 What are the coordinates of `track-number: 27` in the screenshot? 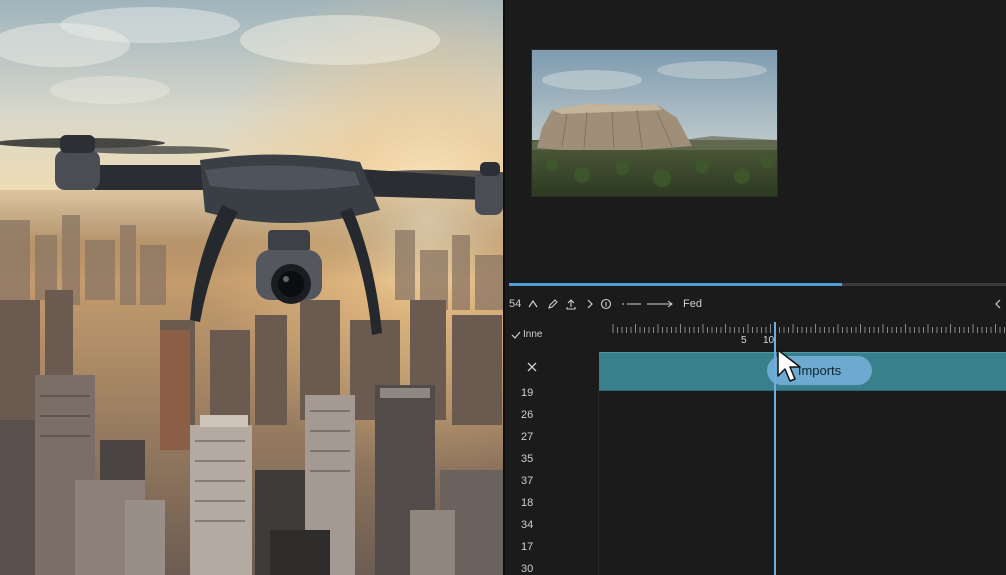 It's located at (527, 437).